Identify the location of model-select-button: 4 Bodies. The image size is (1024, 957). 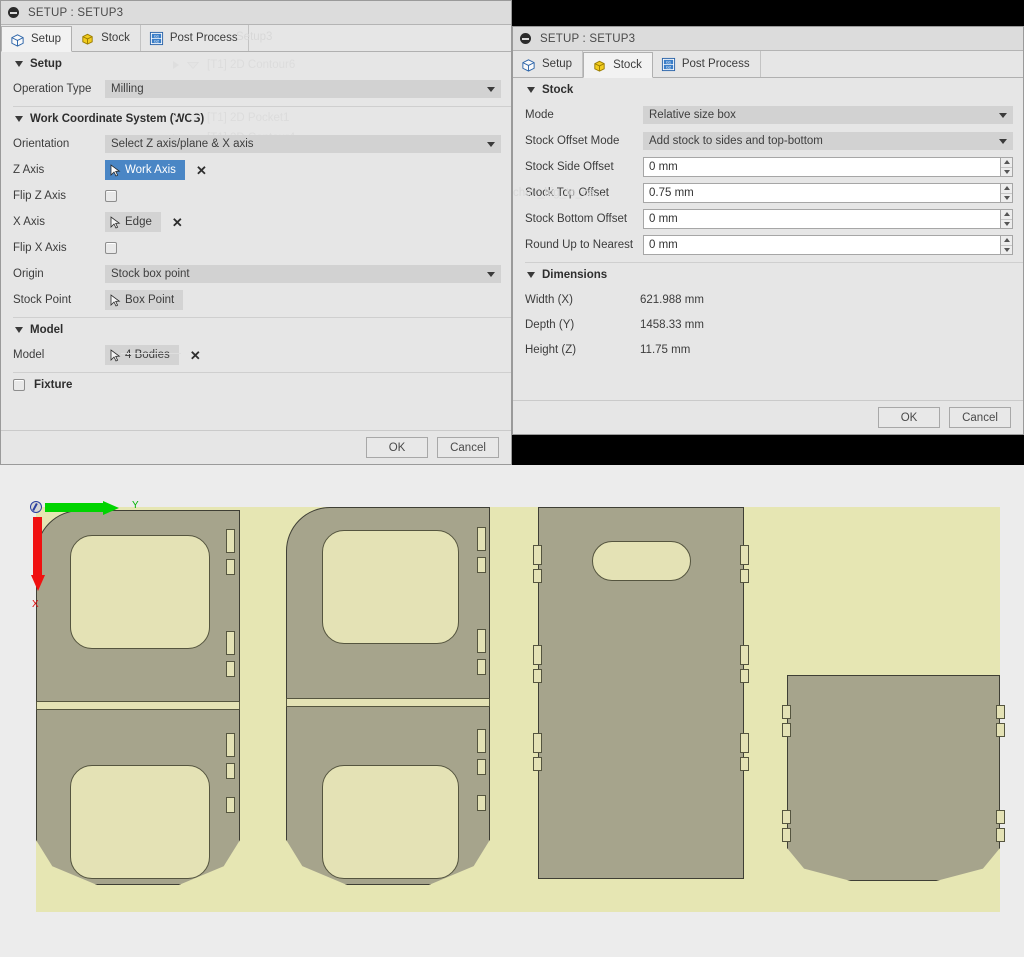
(142, 355).